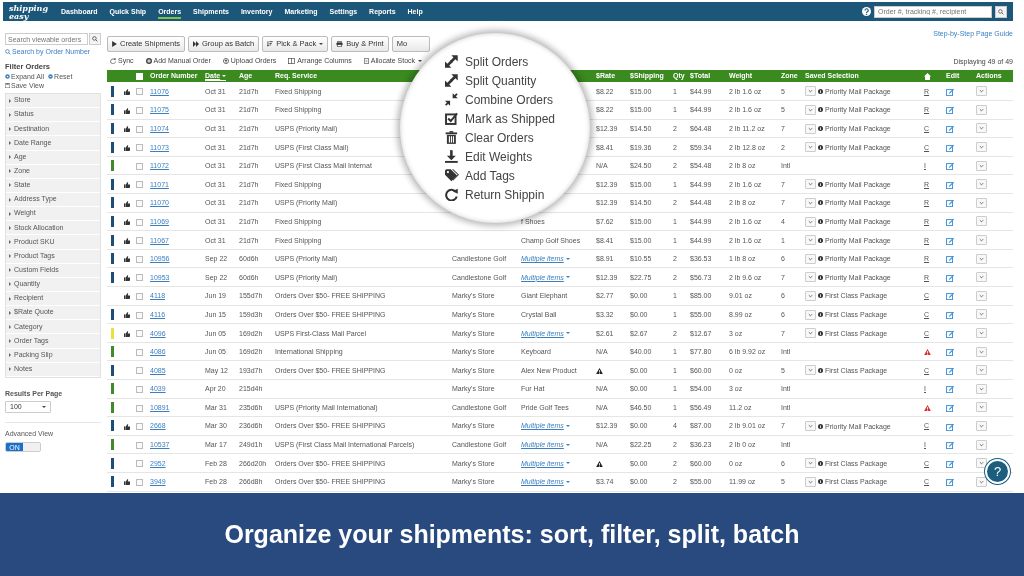 The width and height of the screenshot is (1024, 576). I want to click on select-all-checkbox, so click(139, 77).